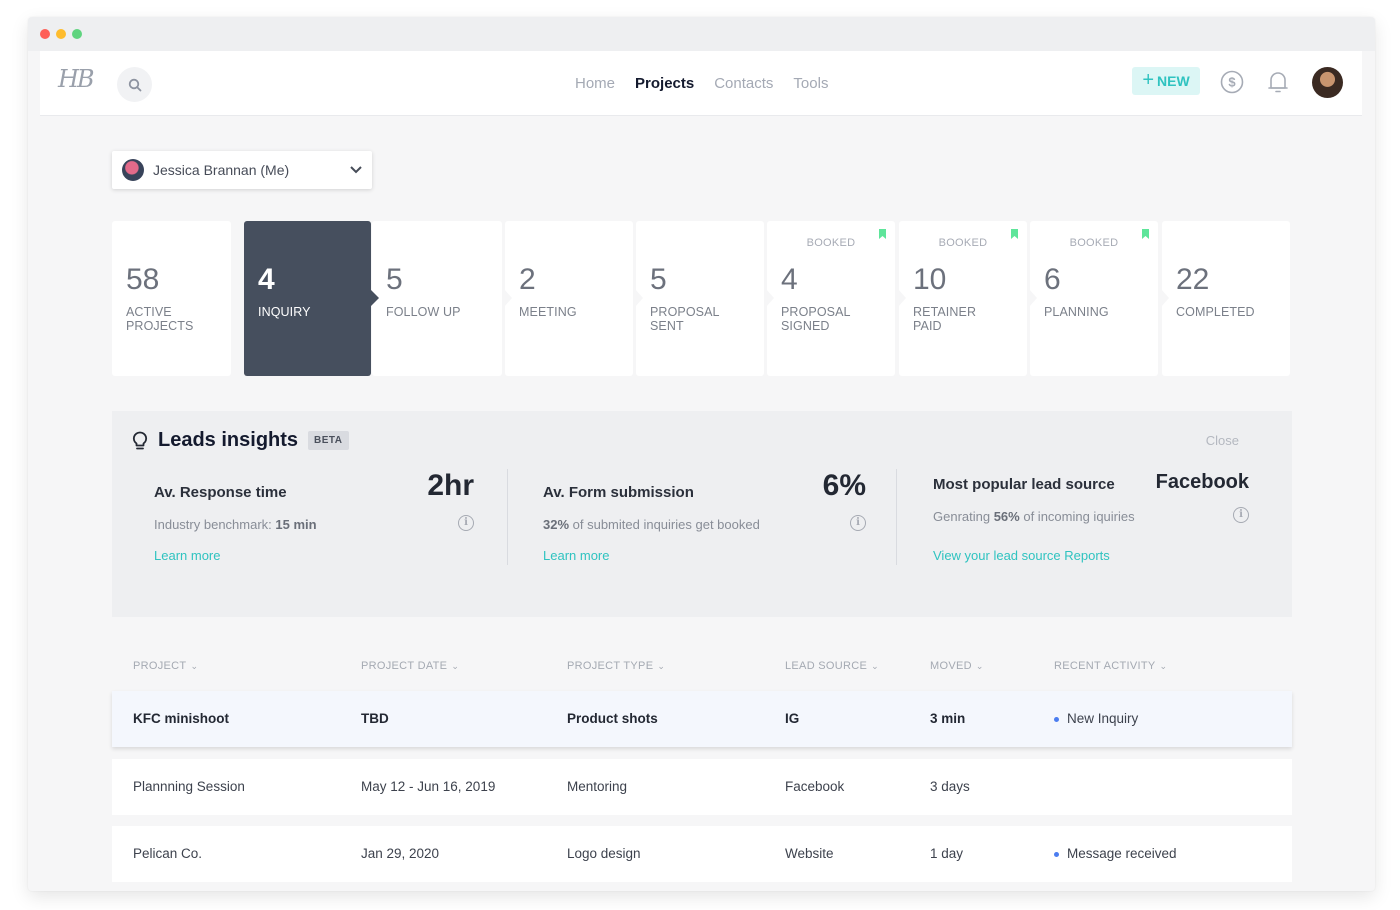 Image resolution: width=1400 pixels, height=910 pixels. I want to click on lead-source-reports-link: View your lead source Reports, so click(1021, 555).